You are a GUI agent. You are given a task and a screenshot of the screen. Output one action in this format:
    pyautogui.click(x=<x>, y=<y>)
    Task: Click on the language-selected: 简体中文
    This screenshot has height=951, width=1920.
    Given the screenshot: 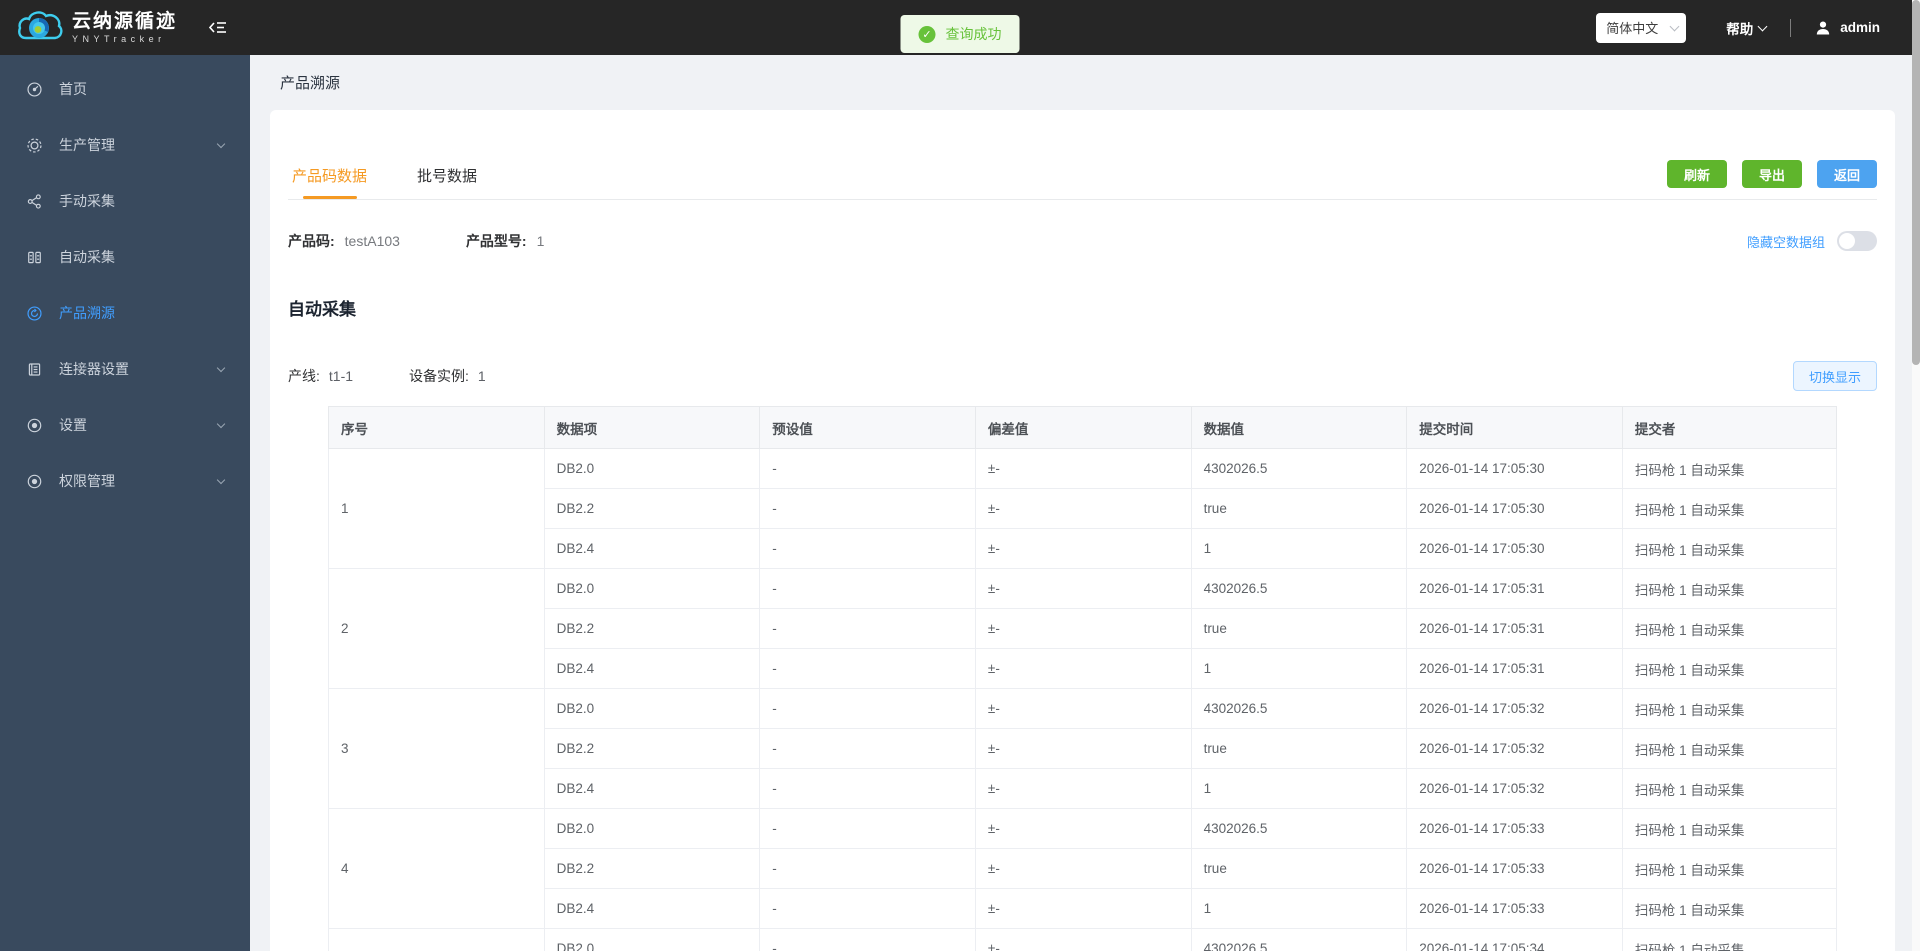 What is the action you would take?
    pyautogui.click(x=1632, y=28)
    